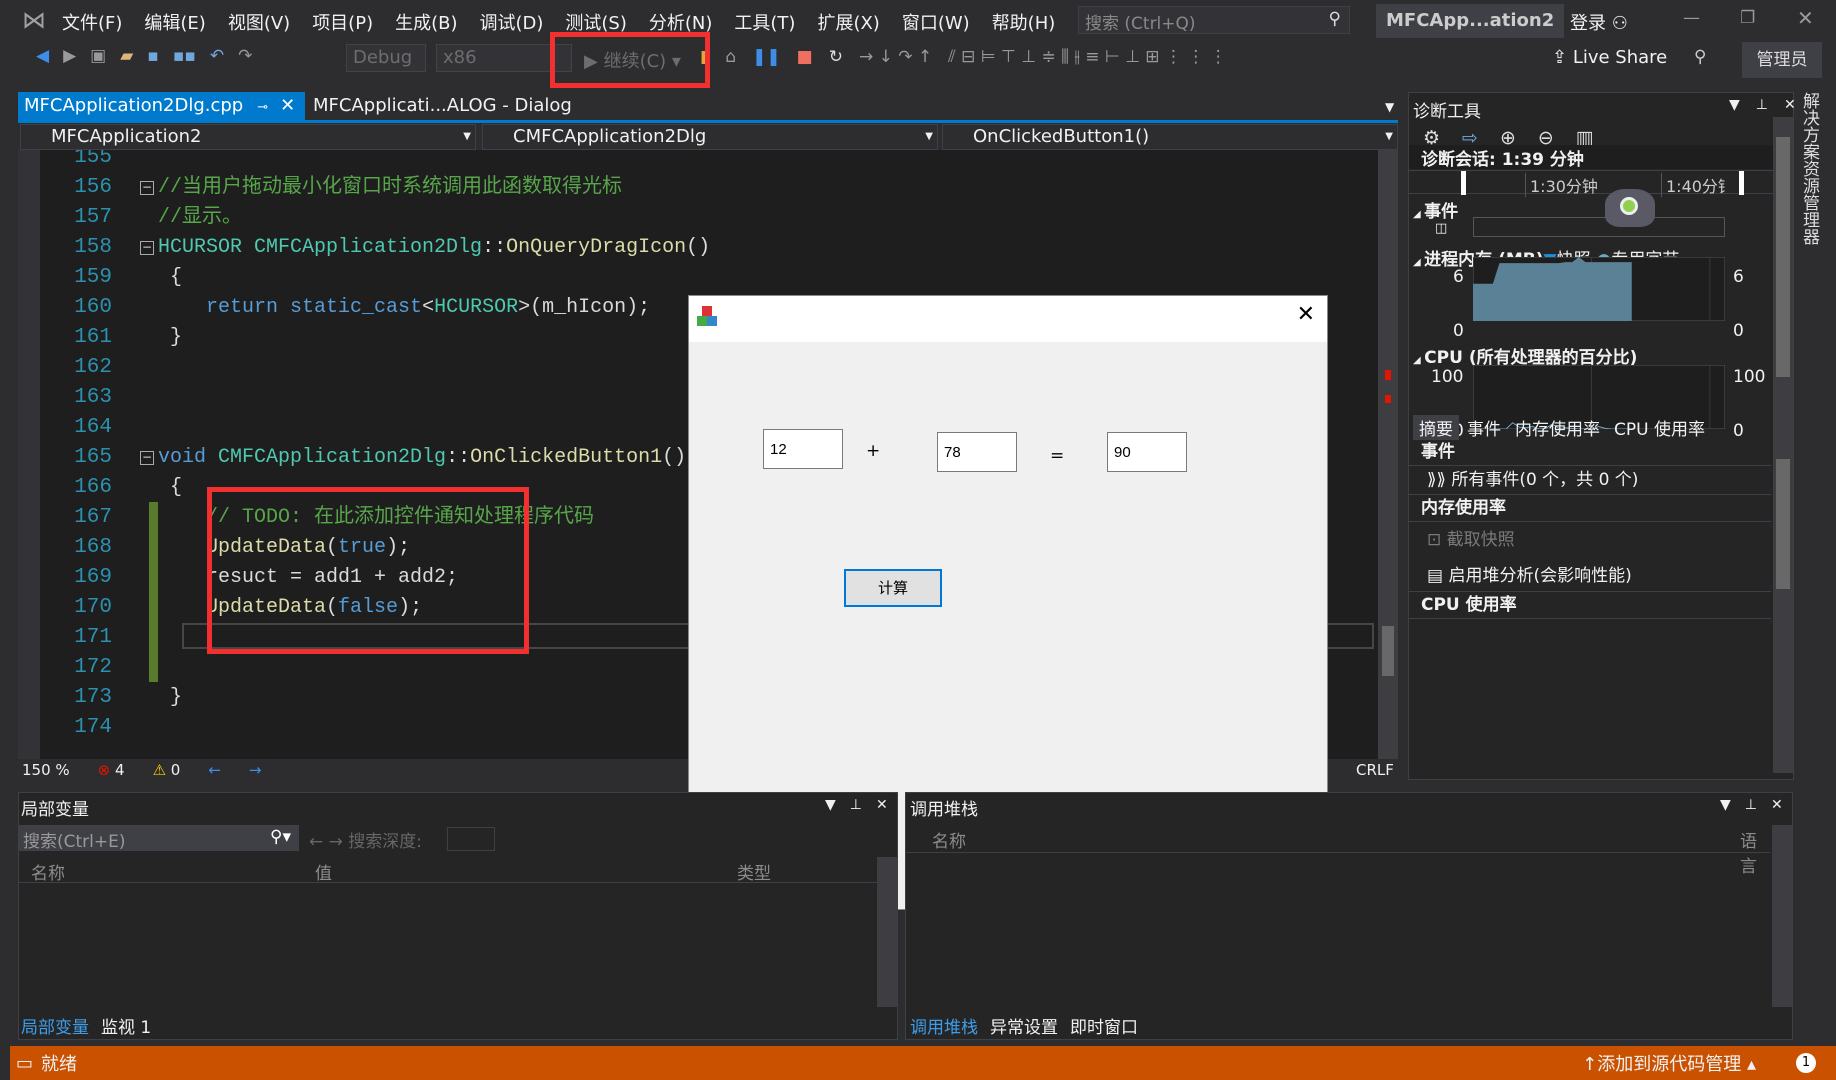 This screenshot has width=1836, height=1080. What do you see at coordinates (1700, 57) in the screenshot?
I see `feedback-icon: ⚲` at bounding box center [1700, 57].